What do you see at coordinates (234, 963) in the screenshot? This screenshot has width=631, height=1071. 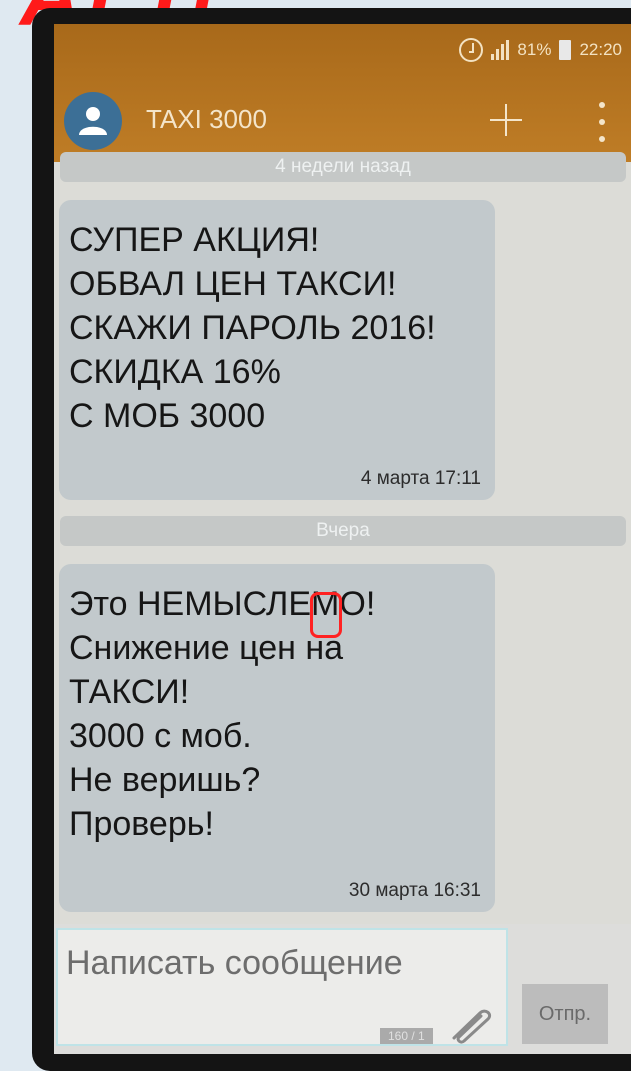 I see `message-placeholder: Написать сообщение` at bounding box center [234, 963].